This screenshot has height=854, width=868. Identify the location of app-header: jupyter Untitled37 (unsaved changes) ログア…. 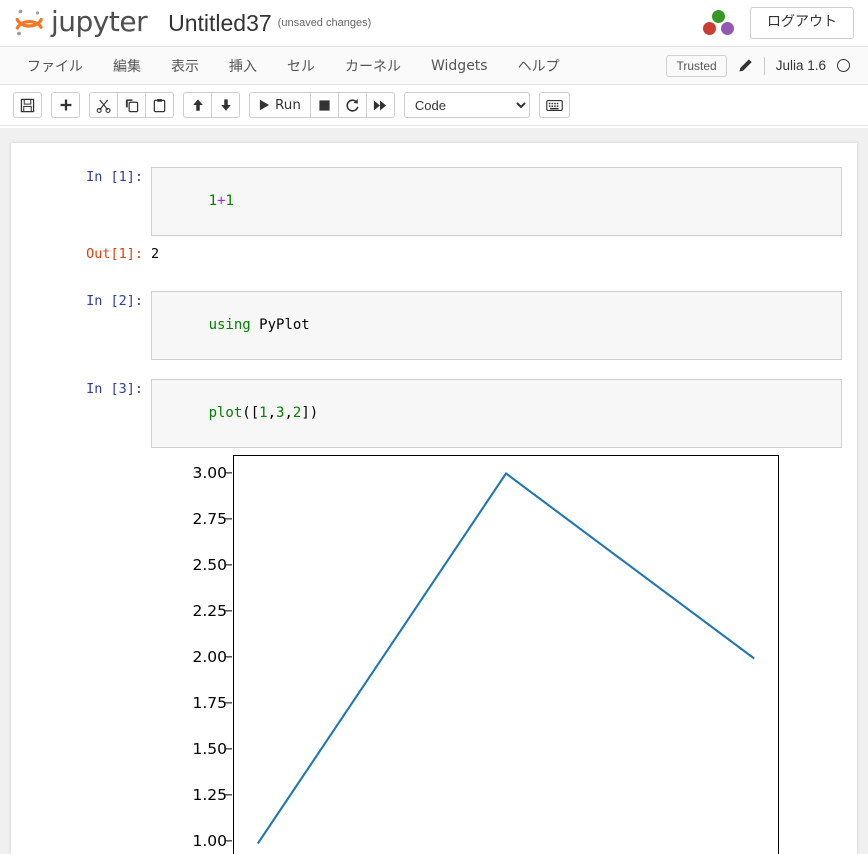
(434, 23).